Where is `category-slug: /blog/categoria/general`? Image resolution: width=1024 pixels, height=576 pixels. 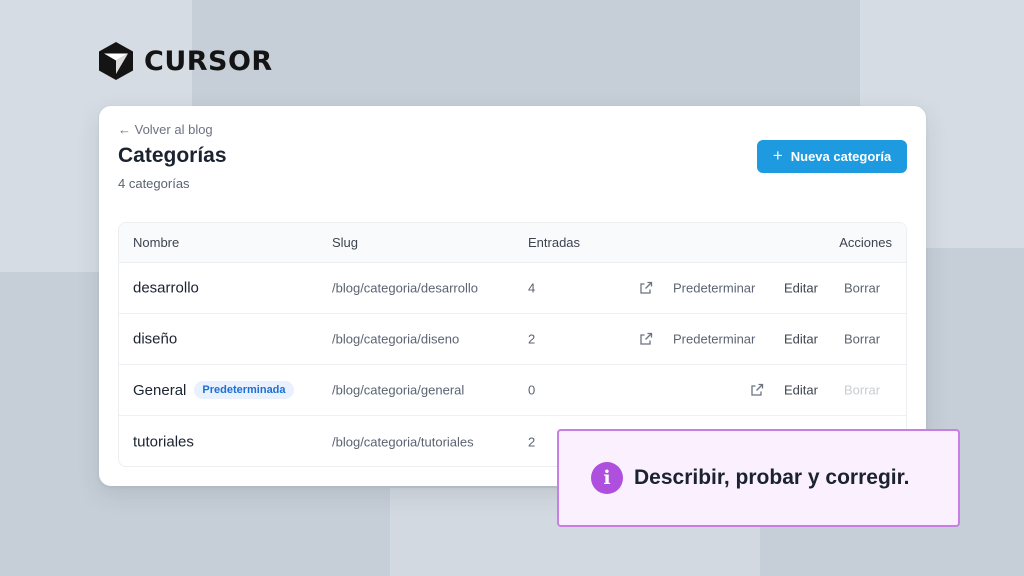
category-slug: /blog/categoria/general is located at coordinates (398, 390).